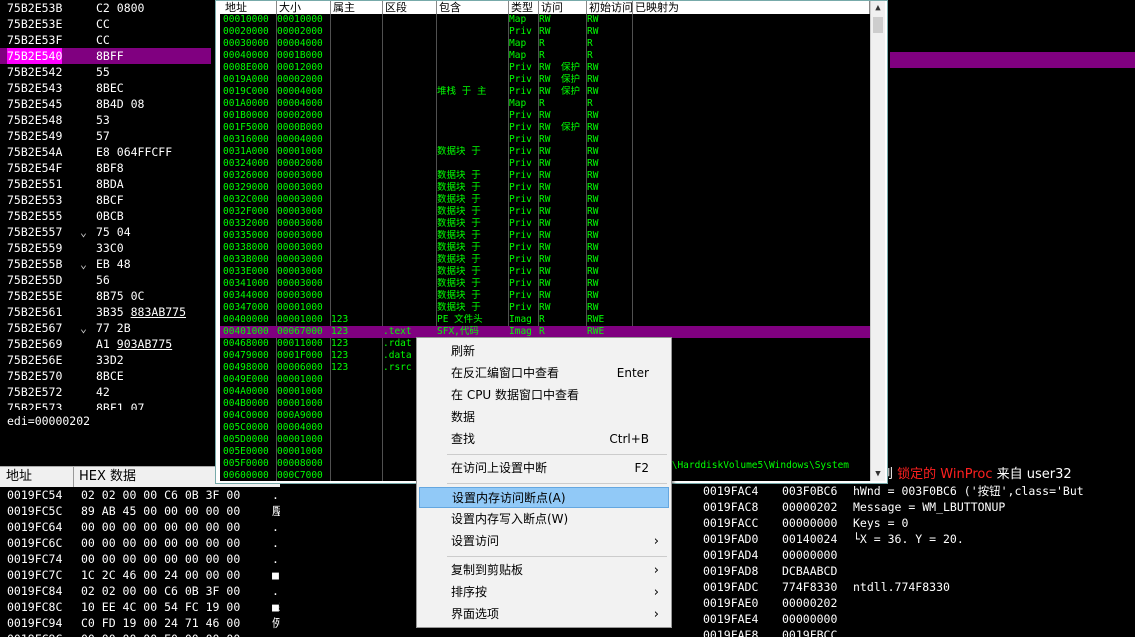 The width and height of the screenshot is (1135, 637). I want to click on scroll-thumb, so click(878, 25).